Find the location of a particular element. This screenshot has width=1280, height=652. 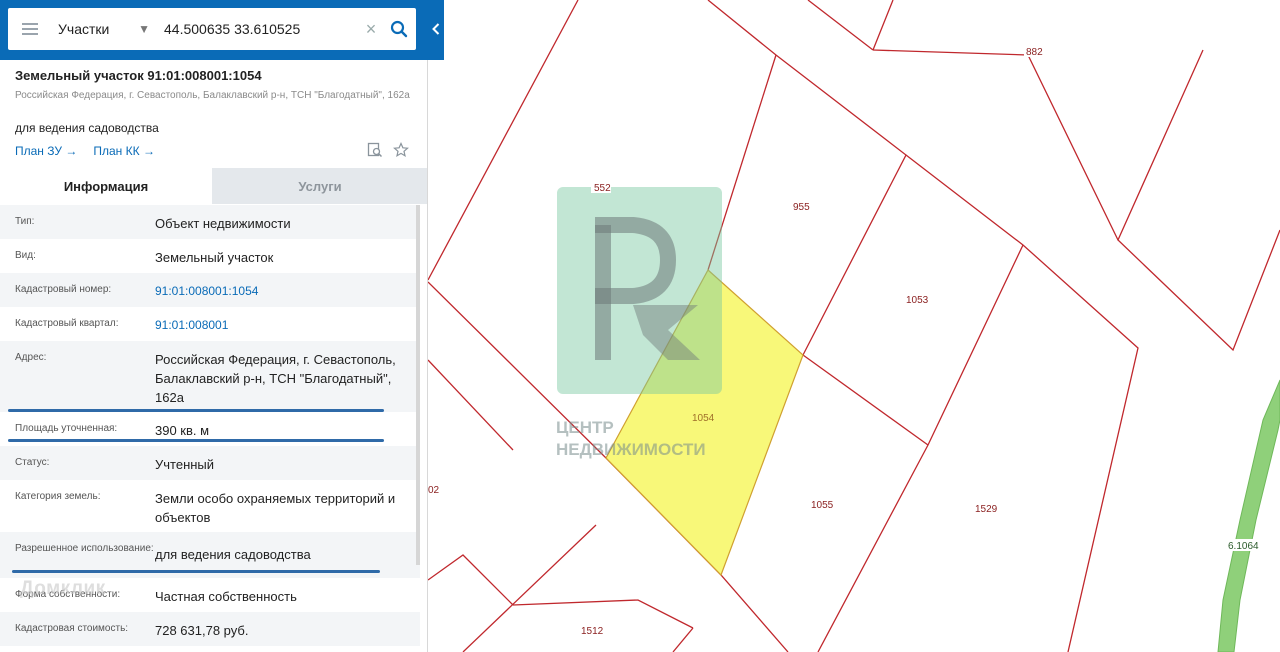

clear-icon: × is located at coordinates (371, 29).